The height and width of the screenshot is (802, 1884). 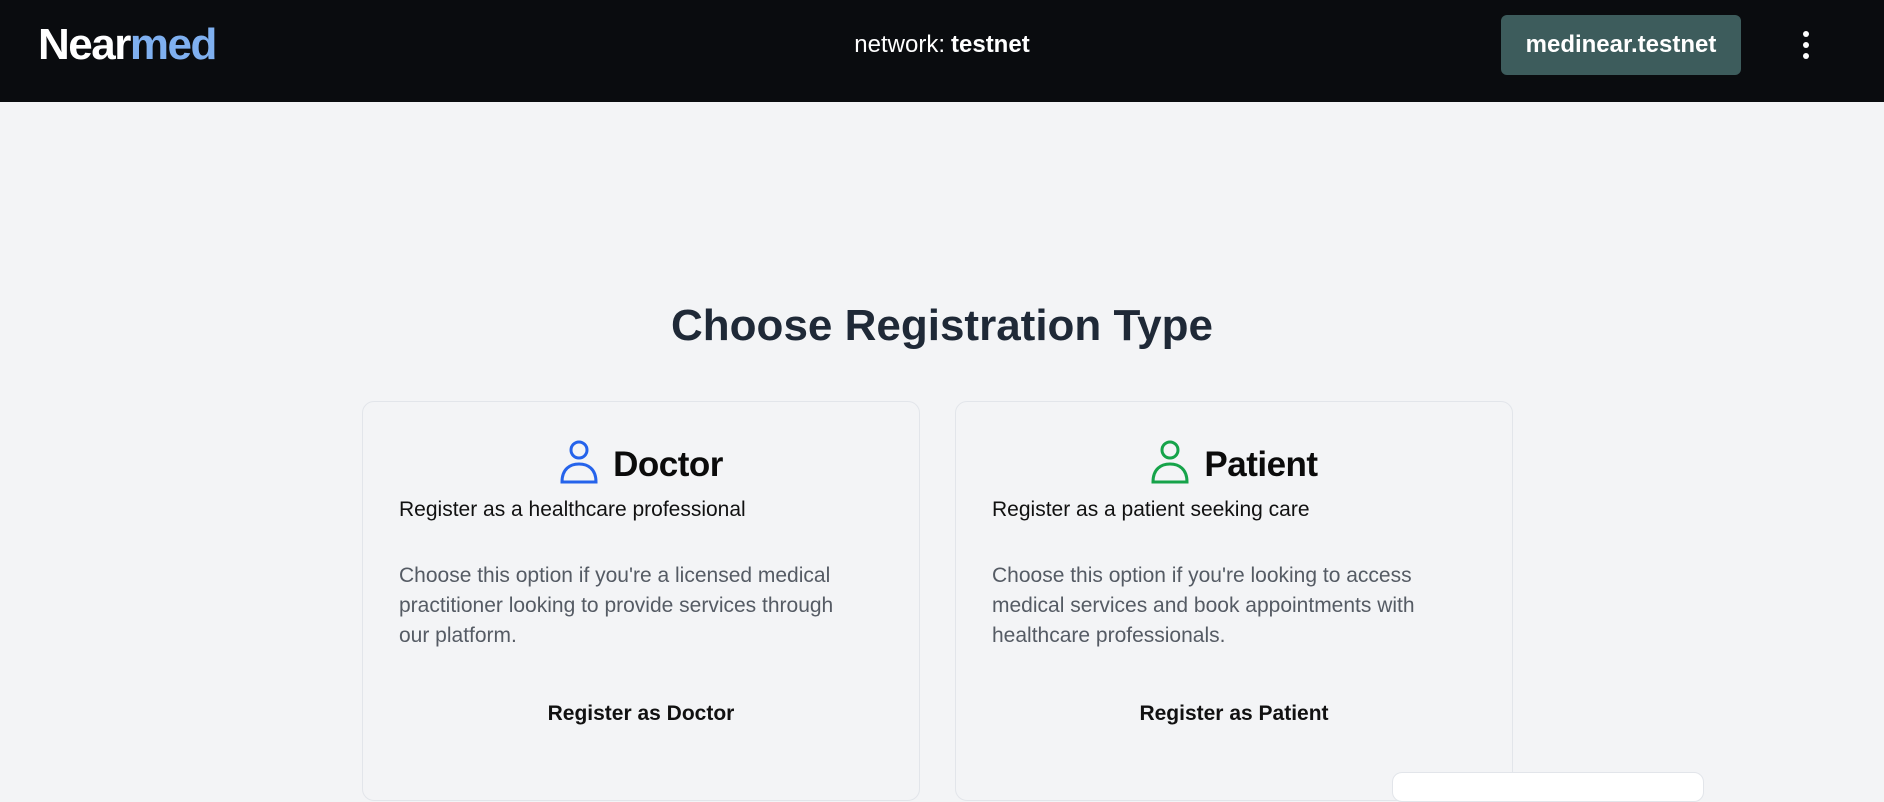 What do you see at coordinates (1806, 45) in the screenshot?
I see `more-vertical-icon` at bounding box center [1806, 45].